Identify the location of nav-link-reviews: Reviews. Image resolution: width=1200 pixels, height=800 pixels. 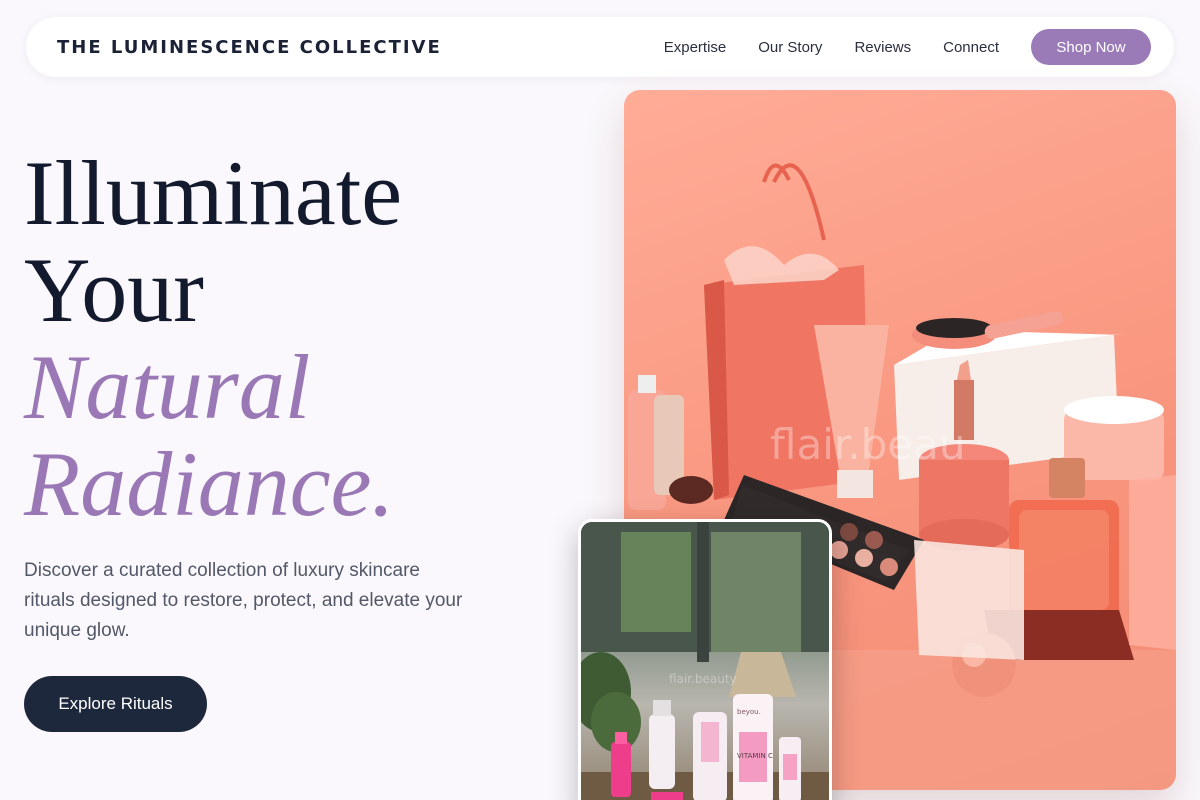
(882, 47).